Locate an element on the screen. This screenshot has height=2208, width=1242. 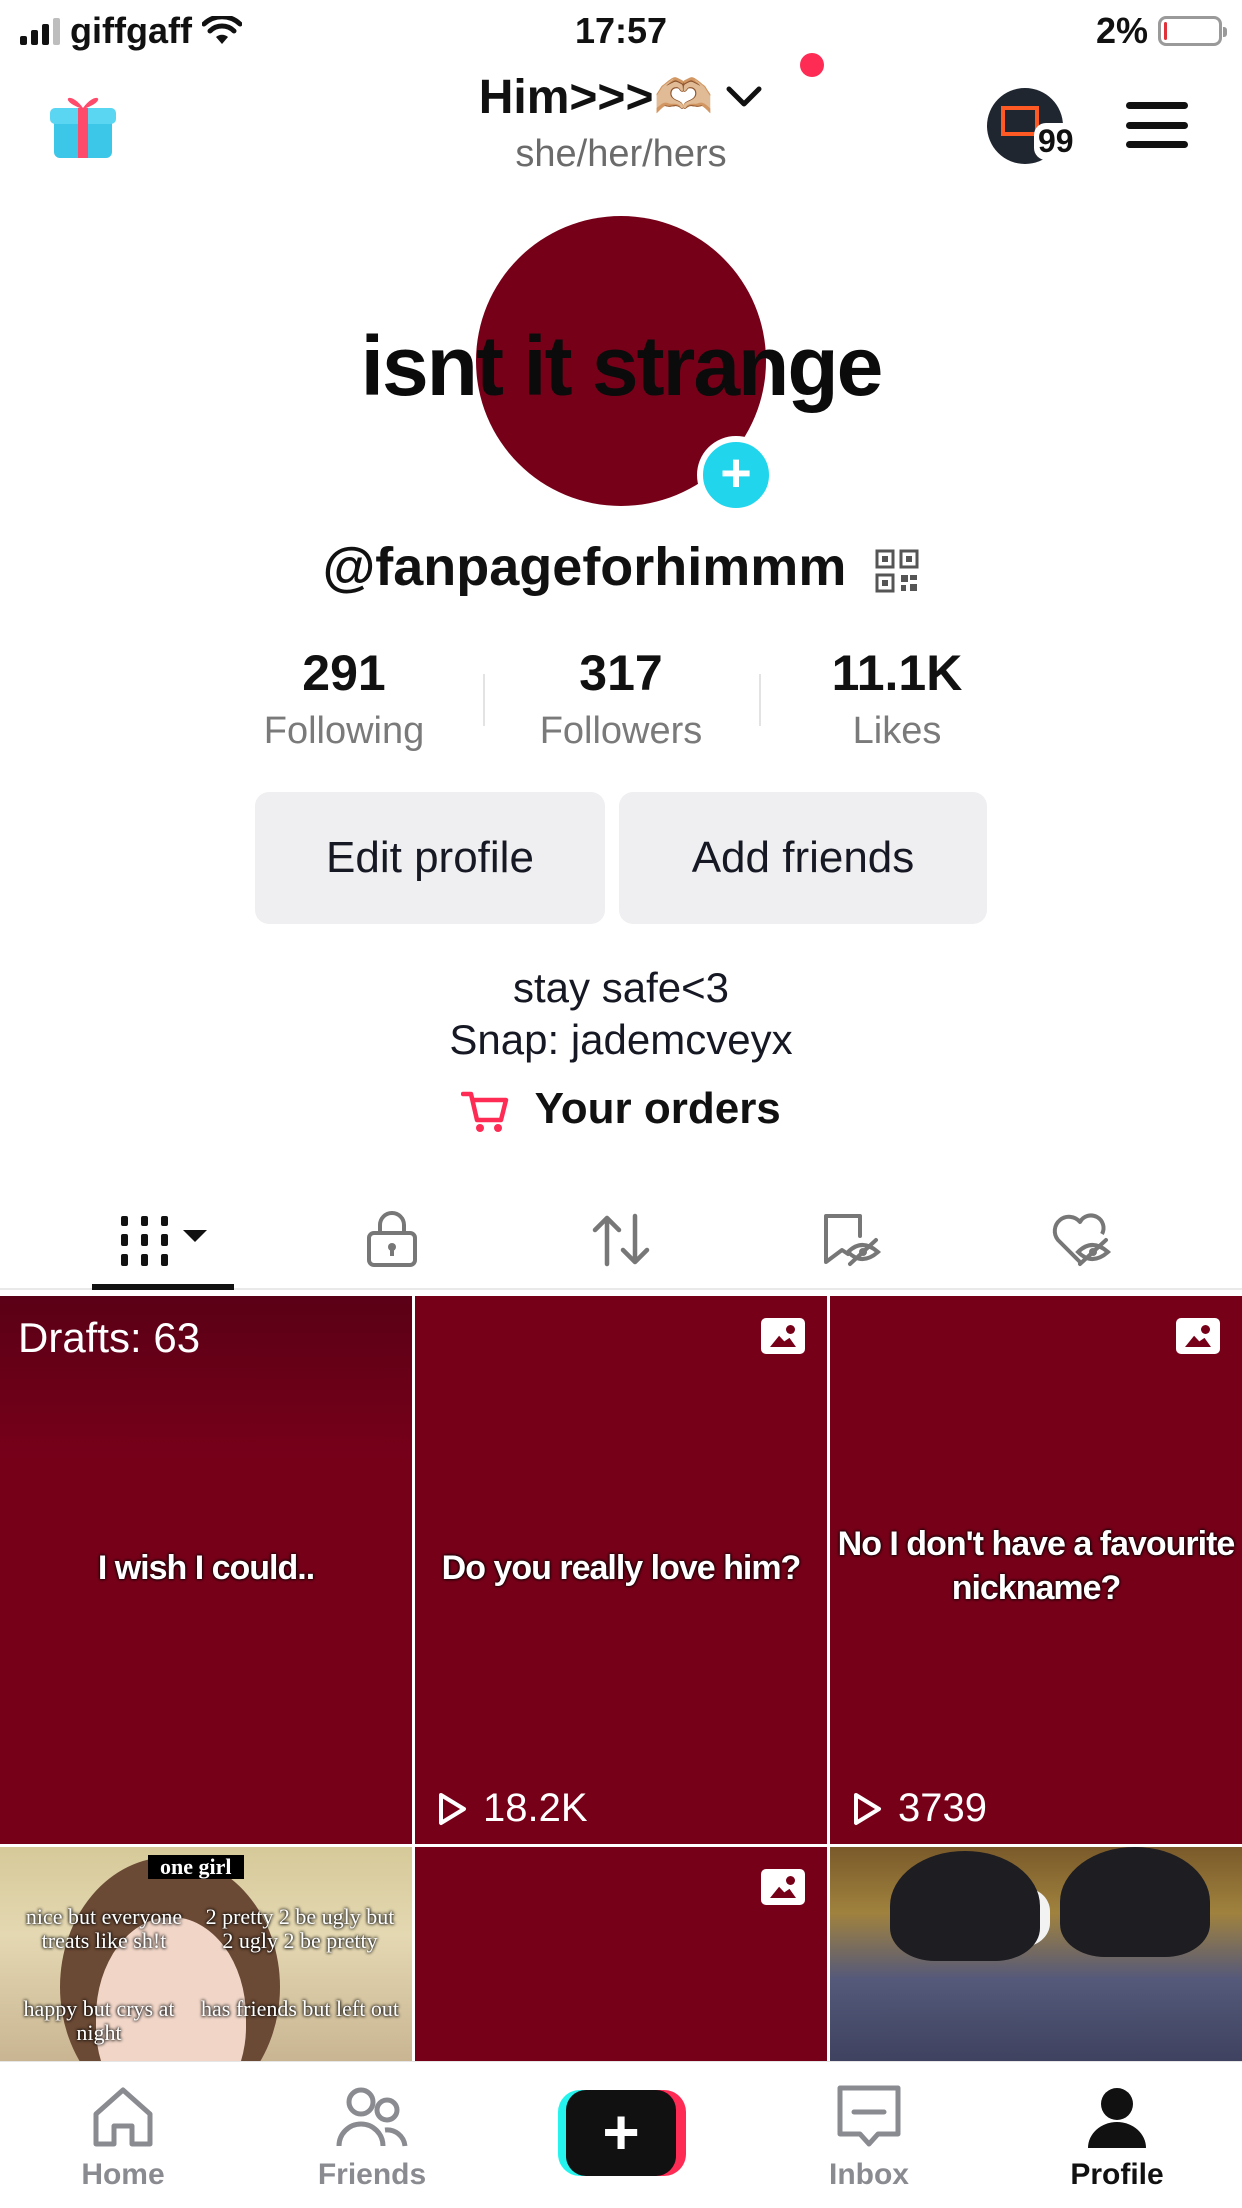
profile-icon is located at coordinates (1117, 2118).